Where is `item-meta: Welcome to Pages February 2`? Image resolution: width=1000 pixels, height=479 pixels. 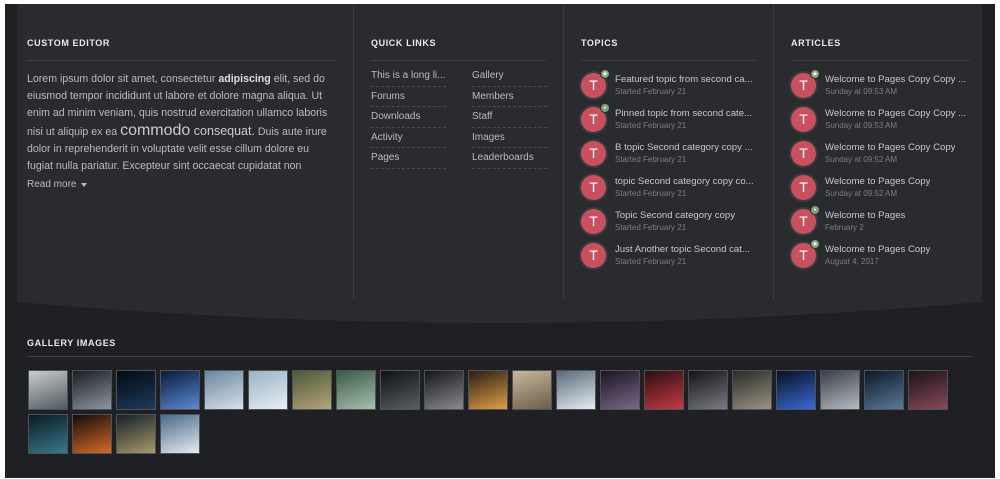
item-meta: Welcome to Pages February 2 is located at coordinates (865, 221).